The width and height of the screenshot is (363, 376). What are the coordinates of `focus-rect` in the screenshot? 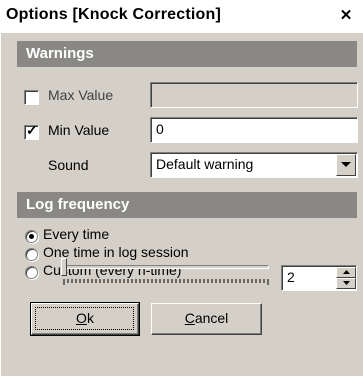 It's located at (84, 318).